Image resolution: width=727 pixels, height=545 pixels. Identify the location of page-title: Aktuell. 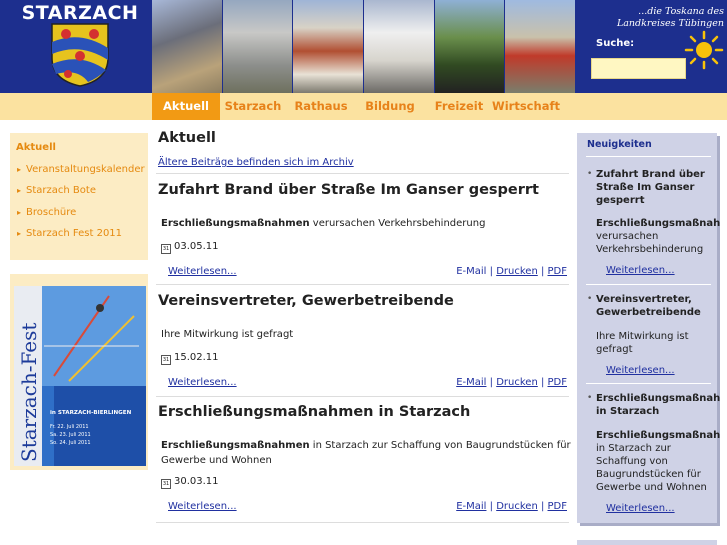
(187, 138).